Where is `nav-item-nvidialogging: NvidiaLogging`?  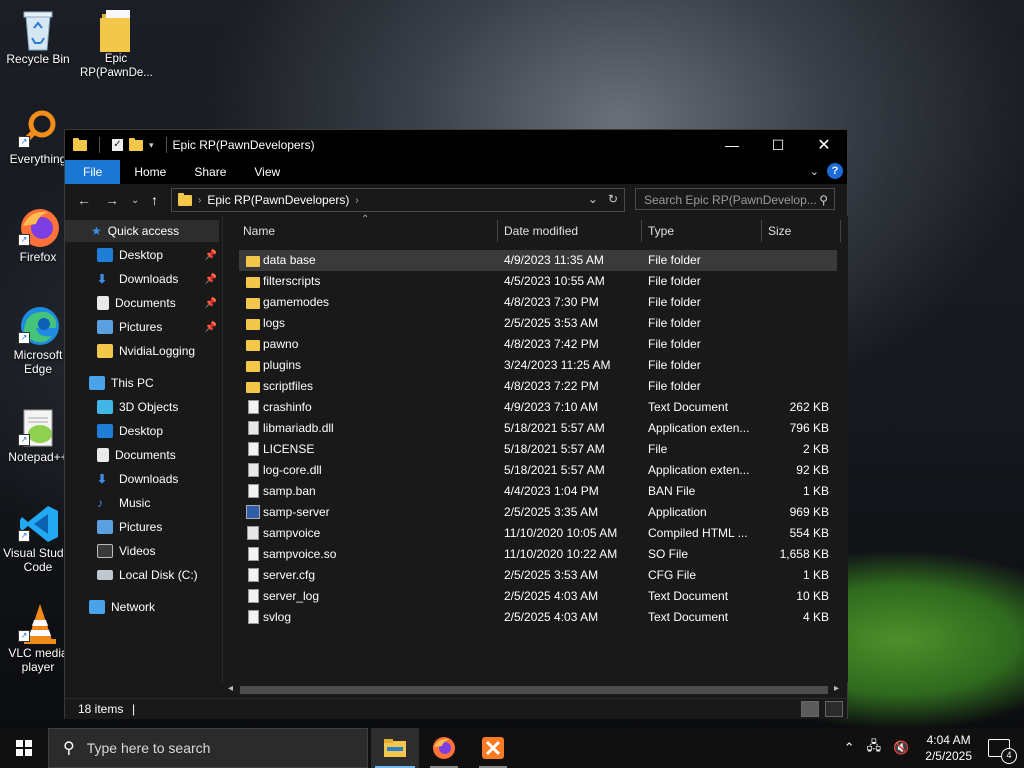 nav-item-nvidialogging: NvidiaLogging is located at coordinates (143, 351).